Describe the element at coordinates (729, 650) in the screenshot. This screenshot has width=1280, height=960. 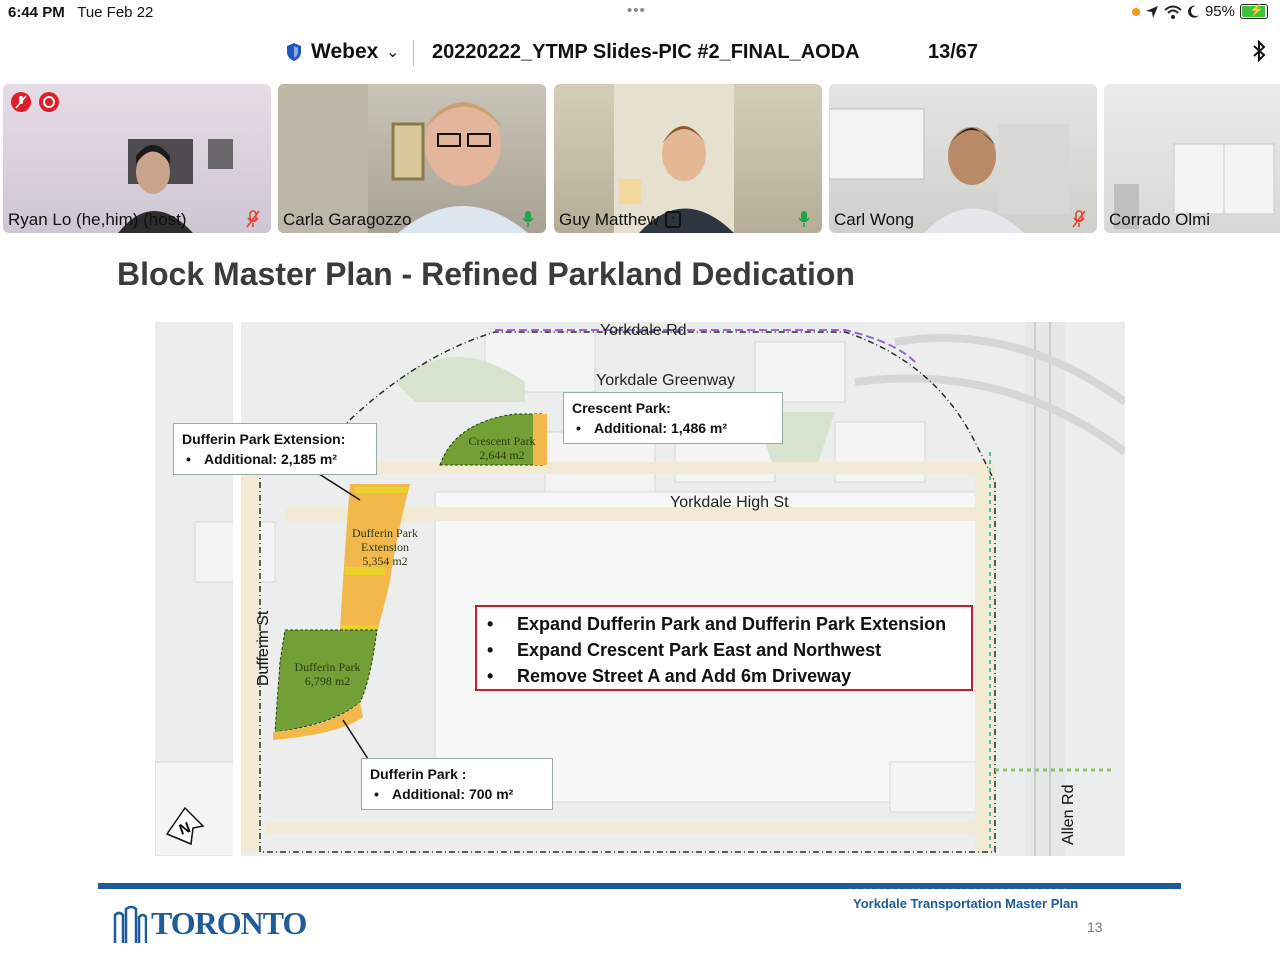
I see `highlight-item: Expand Crescent Park East and Northwest` at that location.